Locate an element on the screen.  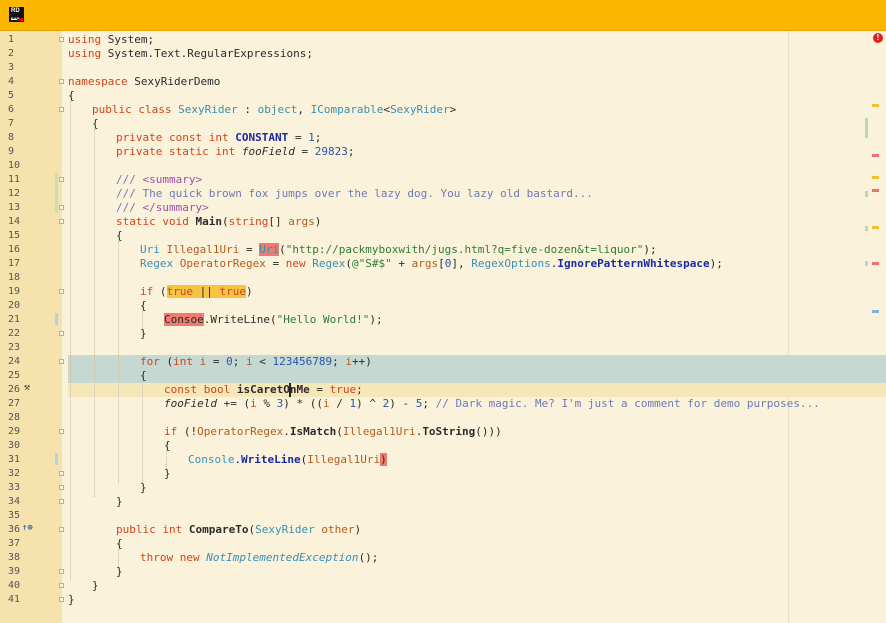
line-number: 24 is located at coordinates (19, 362).